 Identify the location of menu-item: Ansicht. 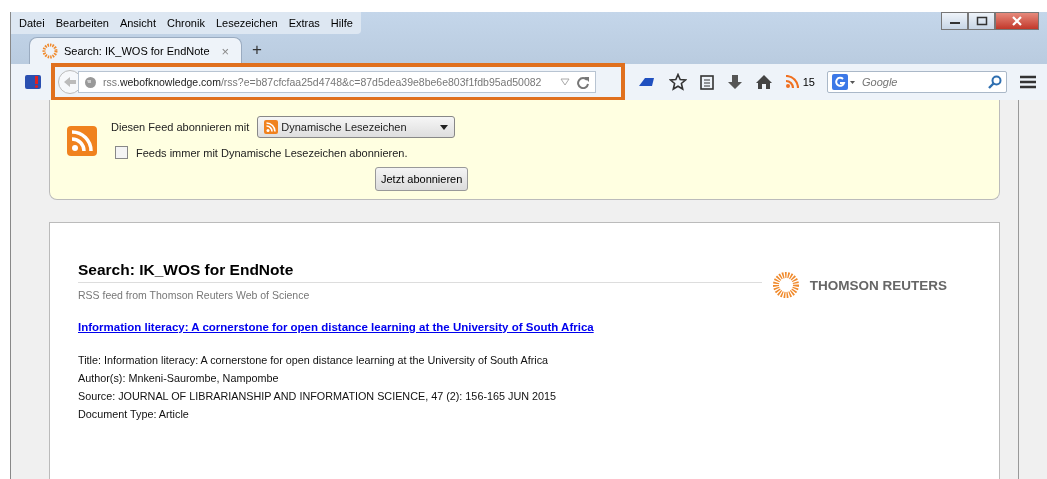
(137, 23).